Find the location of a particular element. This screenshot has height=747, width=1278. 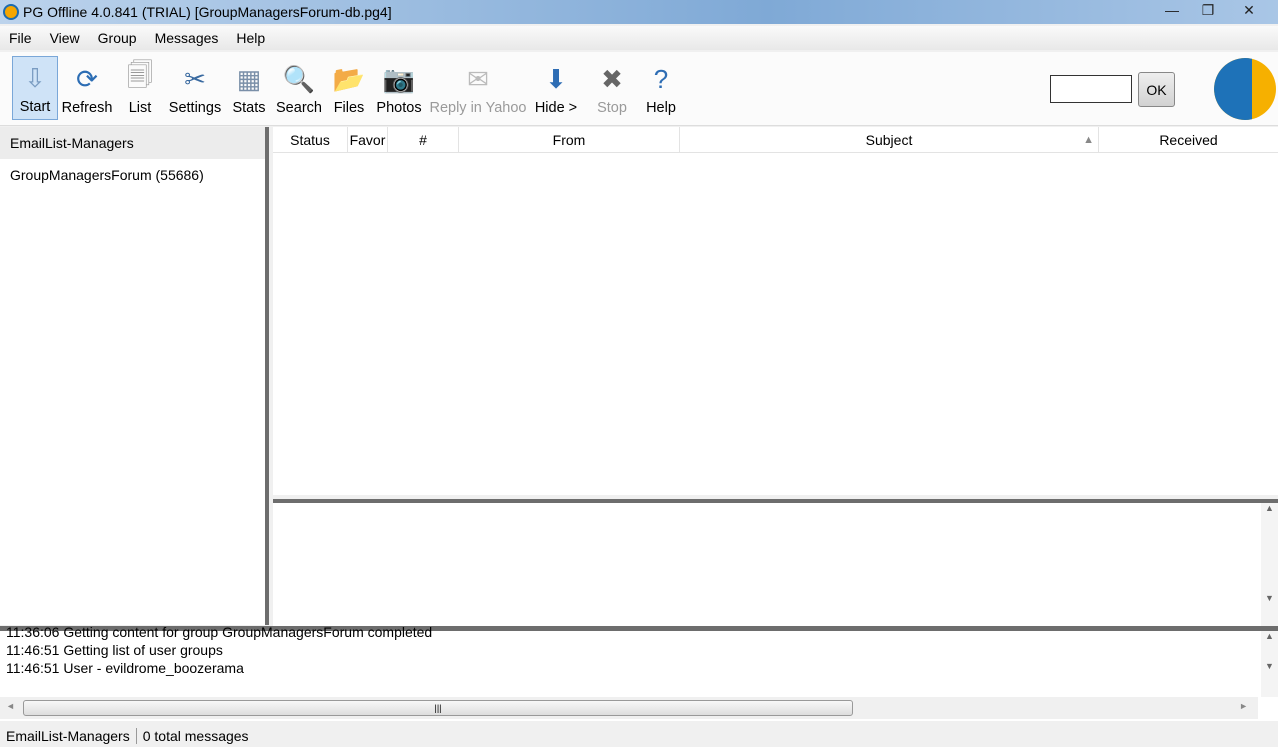

log-scrollbar: ▲ ▼ is located at coordinates (1269, 664).